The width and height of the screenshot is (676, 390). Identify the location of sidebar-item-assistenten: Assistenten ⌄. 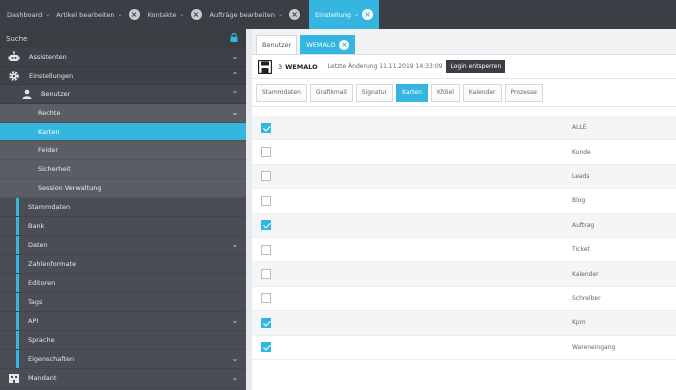
(123, 57).